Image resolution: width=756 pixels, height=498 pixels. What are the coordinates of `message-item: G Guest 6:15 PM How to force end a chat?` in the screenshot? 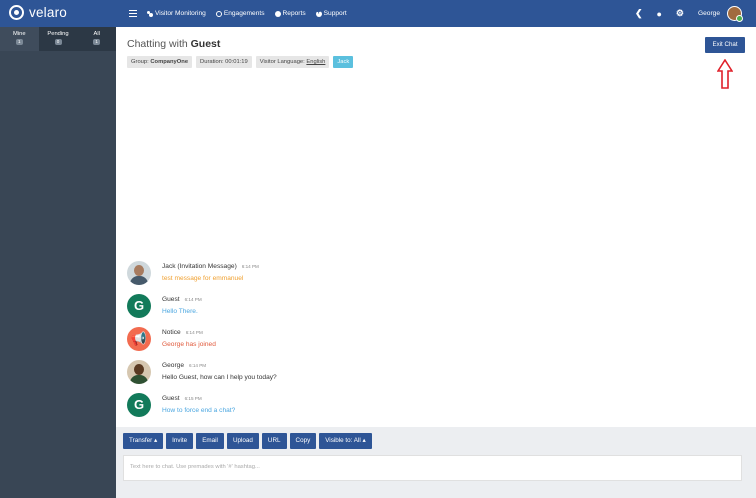 It's located at (377, 409).